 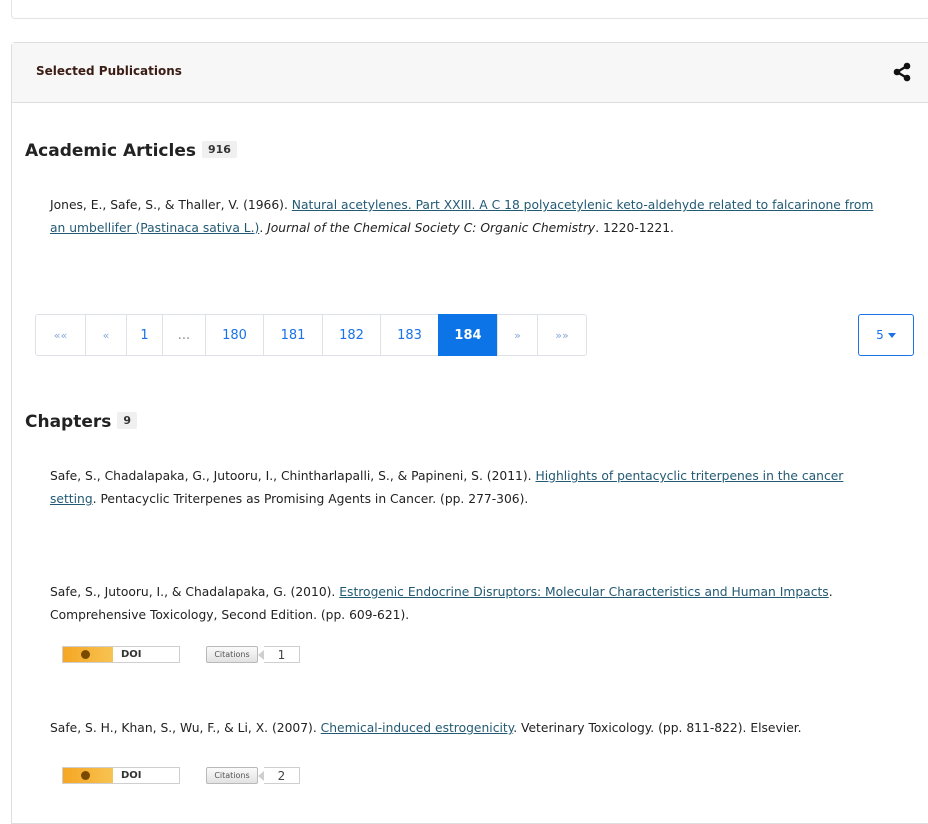 I want to click on chapters-heading-label: Chapters, so click(x=68, y=422).